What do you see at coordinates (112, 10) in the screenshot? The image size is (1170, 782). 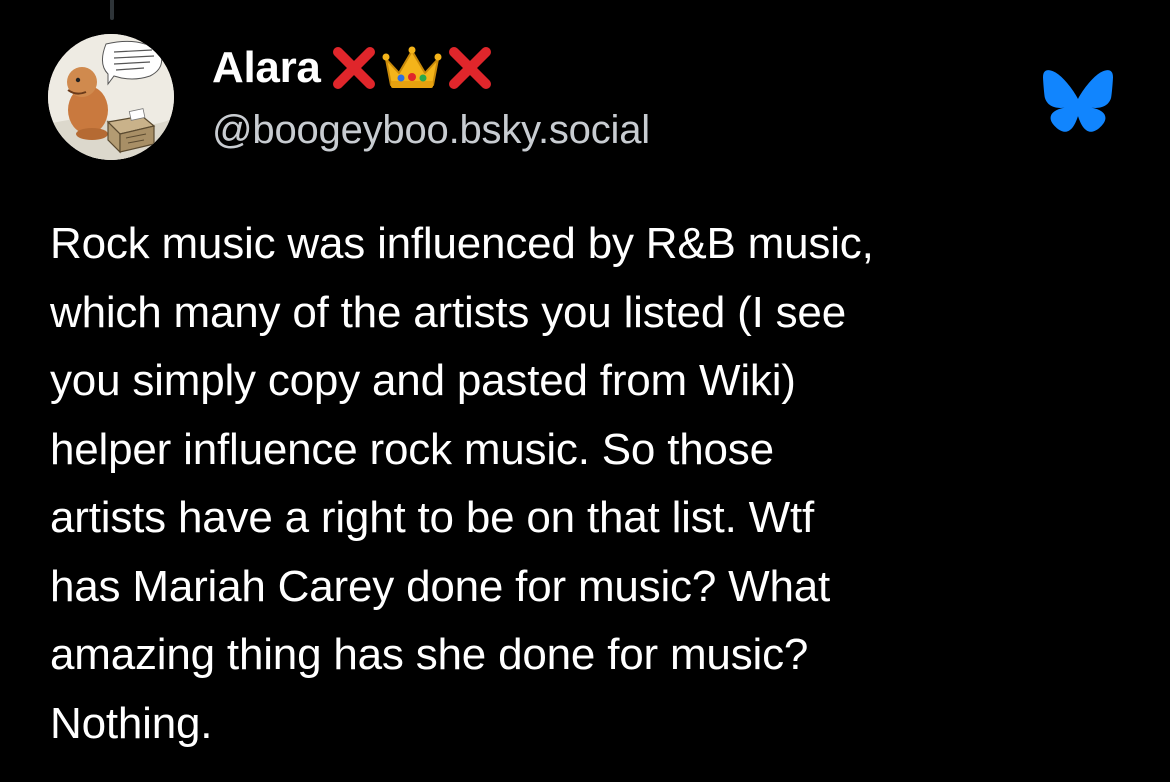 I see `thread-connector-line` at bounding box center [112, 10].